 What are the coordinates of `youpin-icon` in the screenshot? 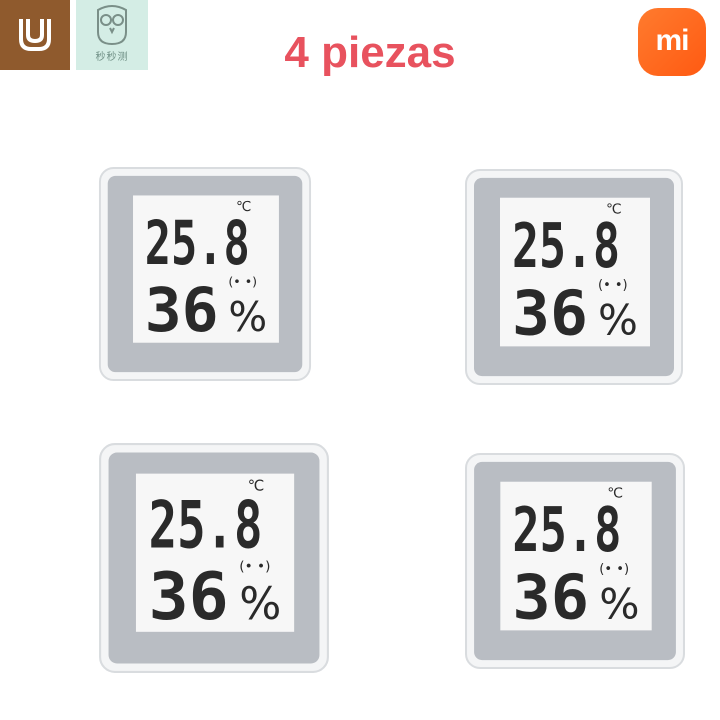 It's located at (35, 35).